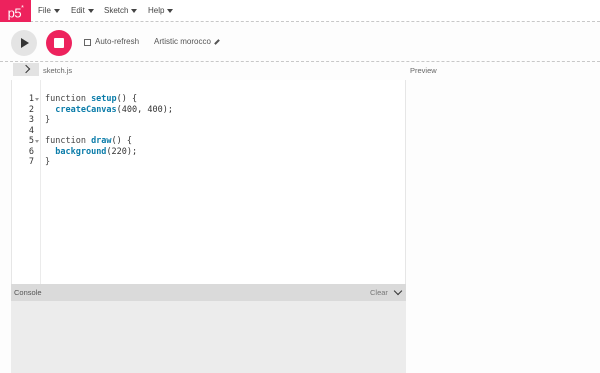 The image size is (600, 373). I want to click on line-number: 1, so click(31, 99).